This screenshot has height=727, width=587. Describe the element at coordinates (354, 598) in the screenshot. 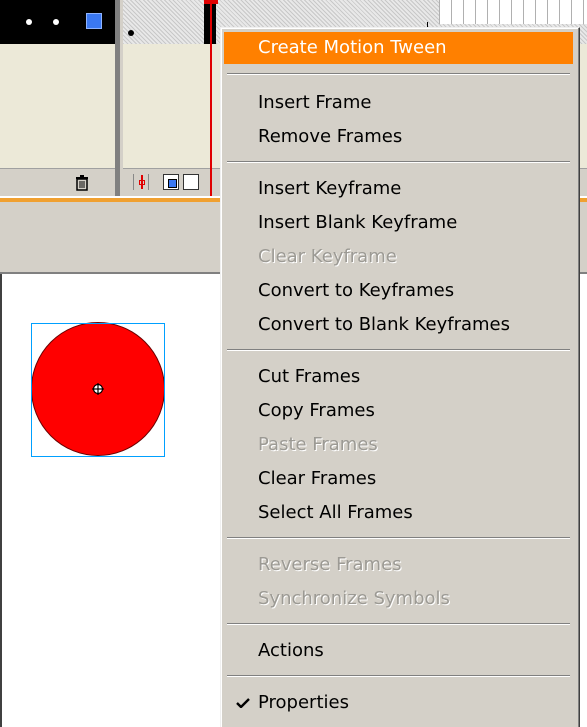

I see `menu-item-label: Synchronize Symbols` at that location.